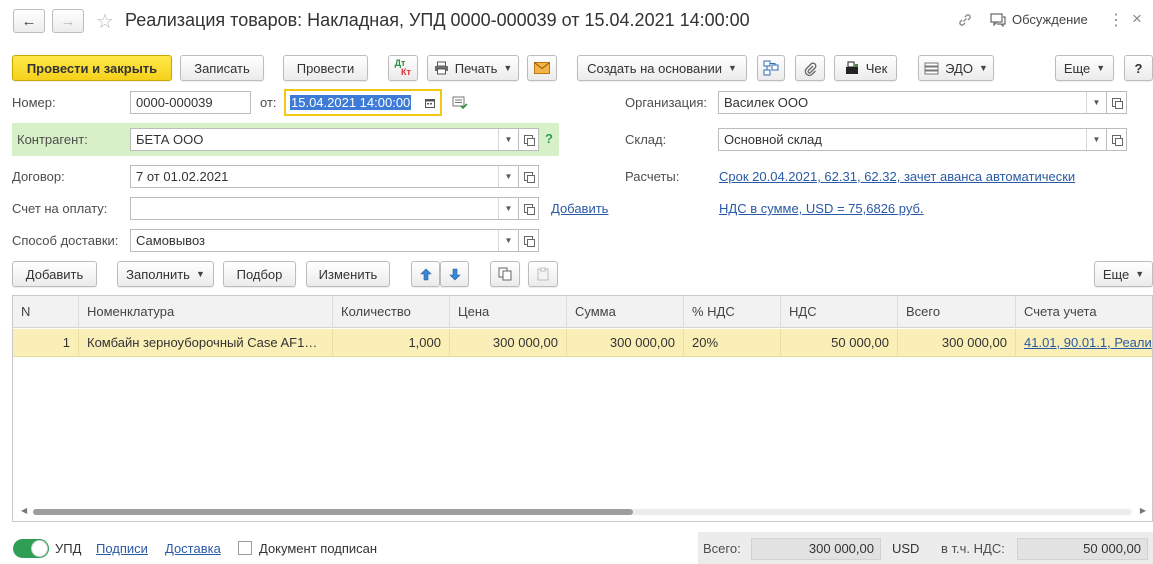 Image resolution: width=1153 pixels, height=564 pixels. I want to click on cell-price: 300 000,00, so click(508, 343).